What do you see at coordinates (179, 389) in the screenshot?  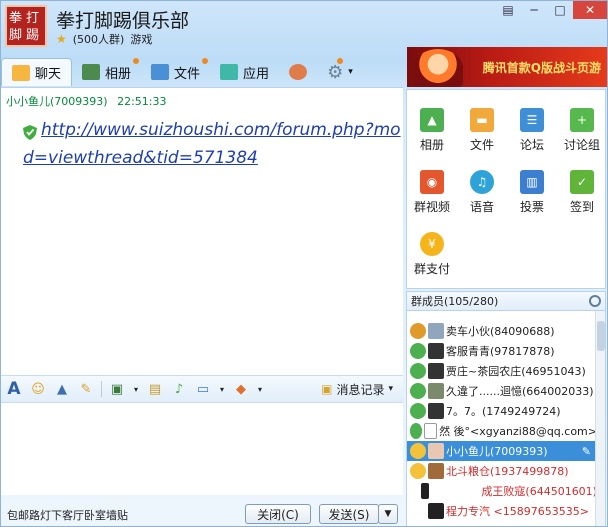 I see `music-icon: ♪` at bounding box center [179, 389].